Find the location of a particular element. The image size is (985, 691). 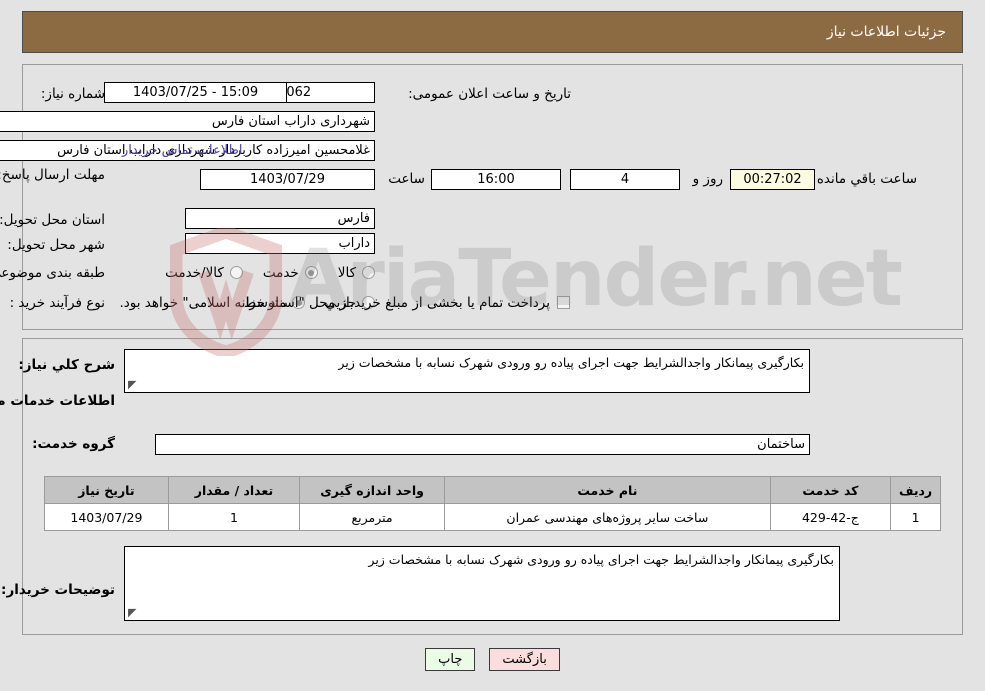

province-field: فارس is located at coordinates (280, 218).